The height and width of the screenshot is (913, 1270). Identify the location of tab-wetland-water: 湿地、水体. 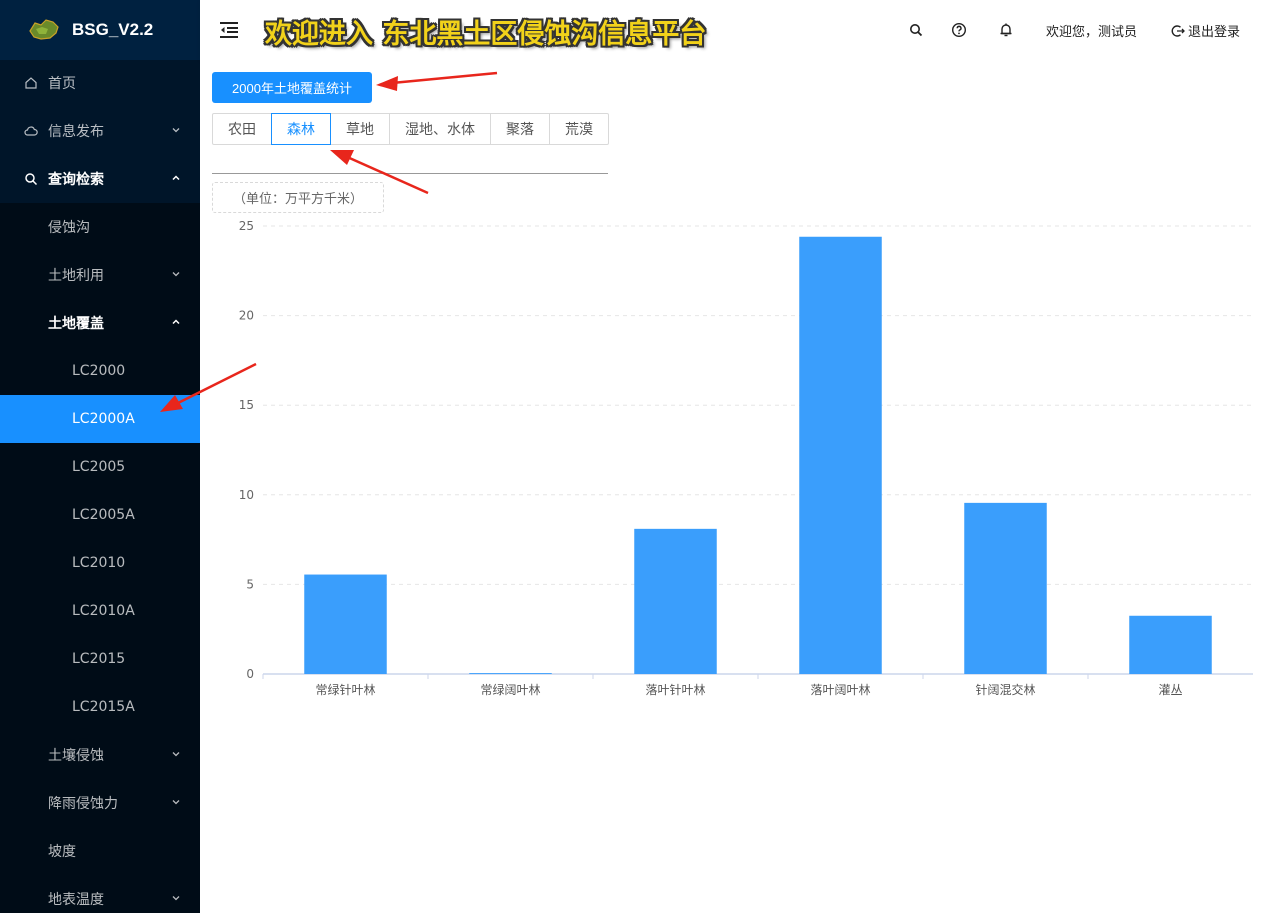
(440, 129).